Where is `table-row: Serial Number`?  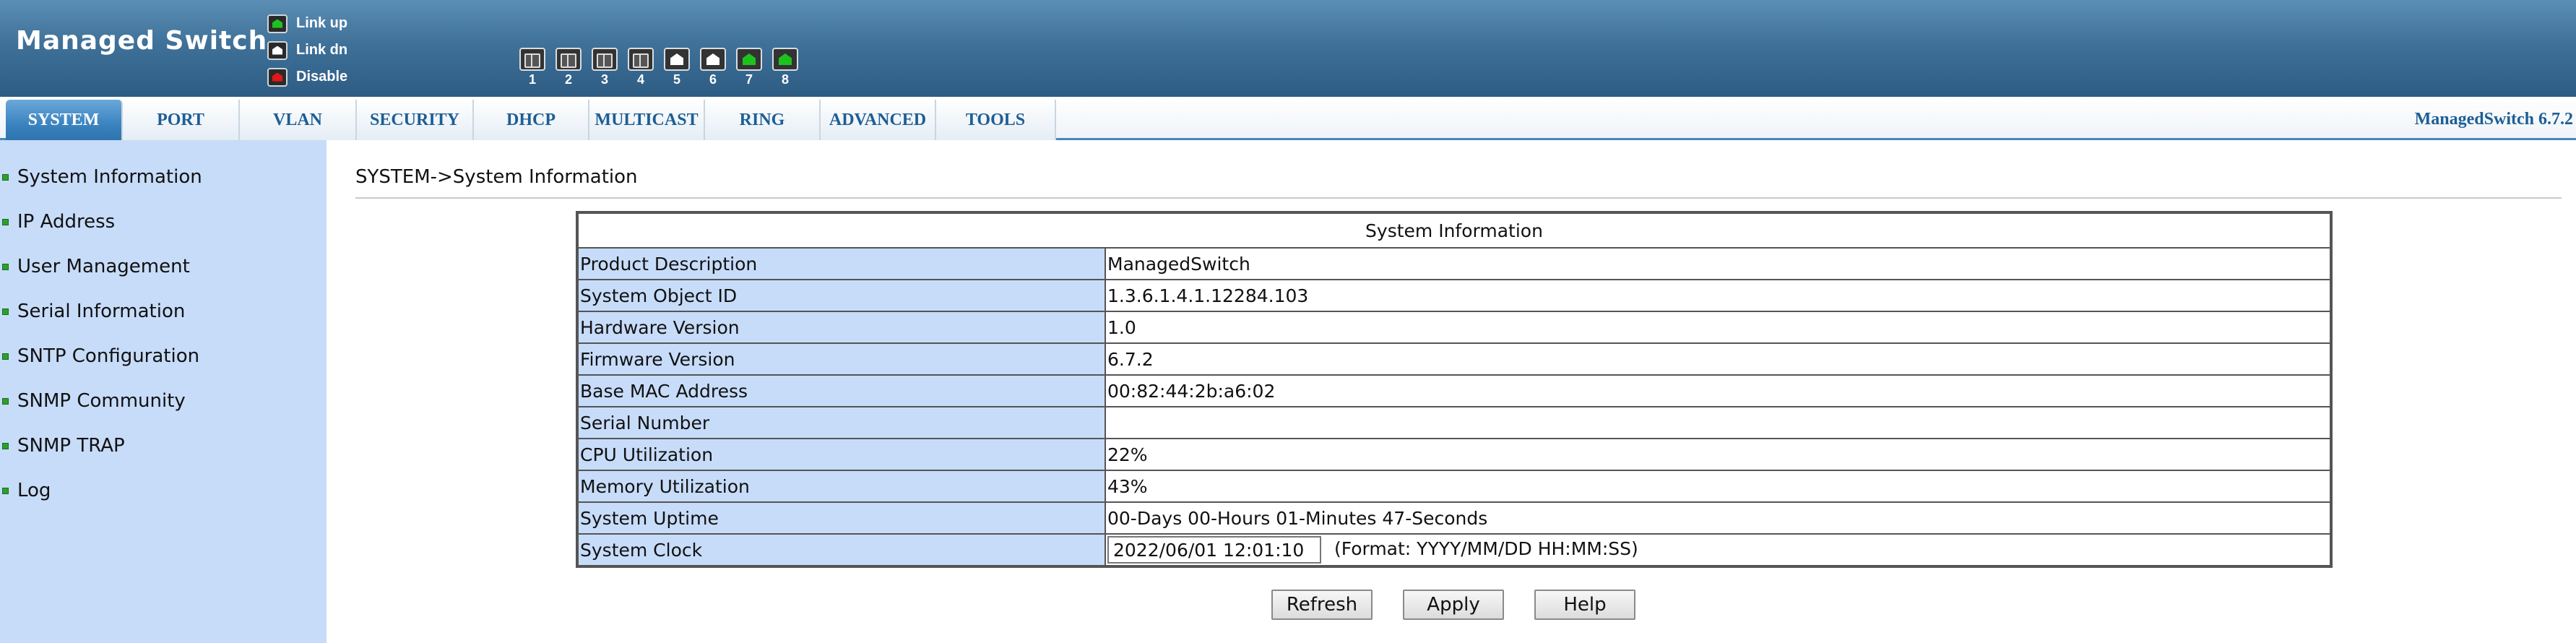
table-row: Serial Number is located at coordinates (1454, 423).